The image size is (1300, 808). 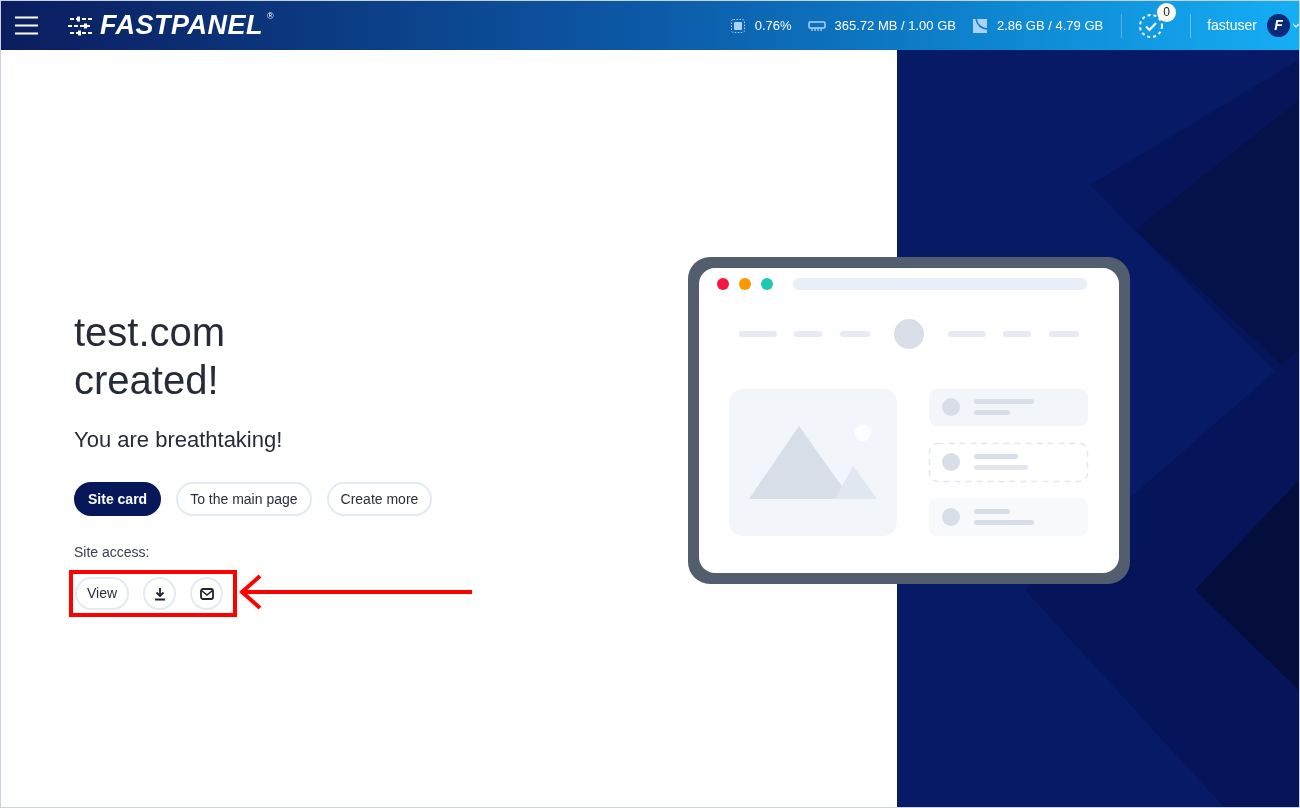 I want to click on menu-icon, so click(x=26, y=25).